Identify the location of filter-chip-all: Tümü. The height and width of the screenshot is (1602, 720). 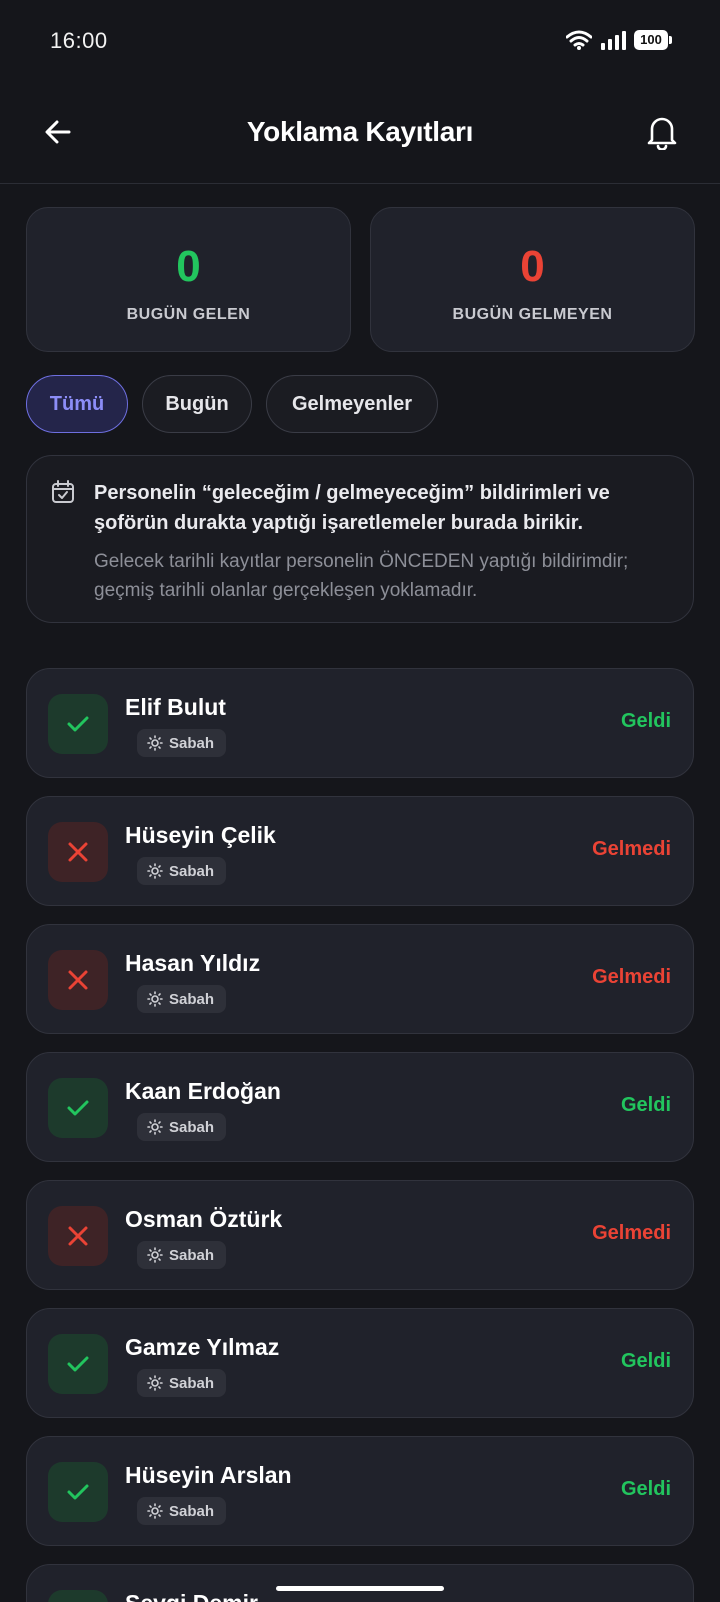
(77, 404).